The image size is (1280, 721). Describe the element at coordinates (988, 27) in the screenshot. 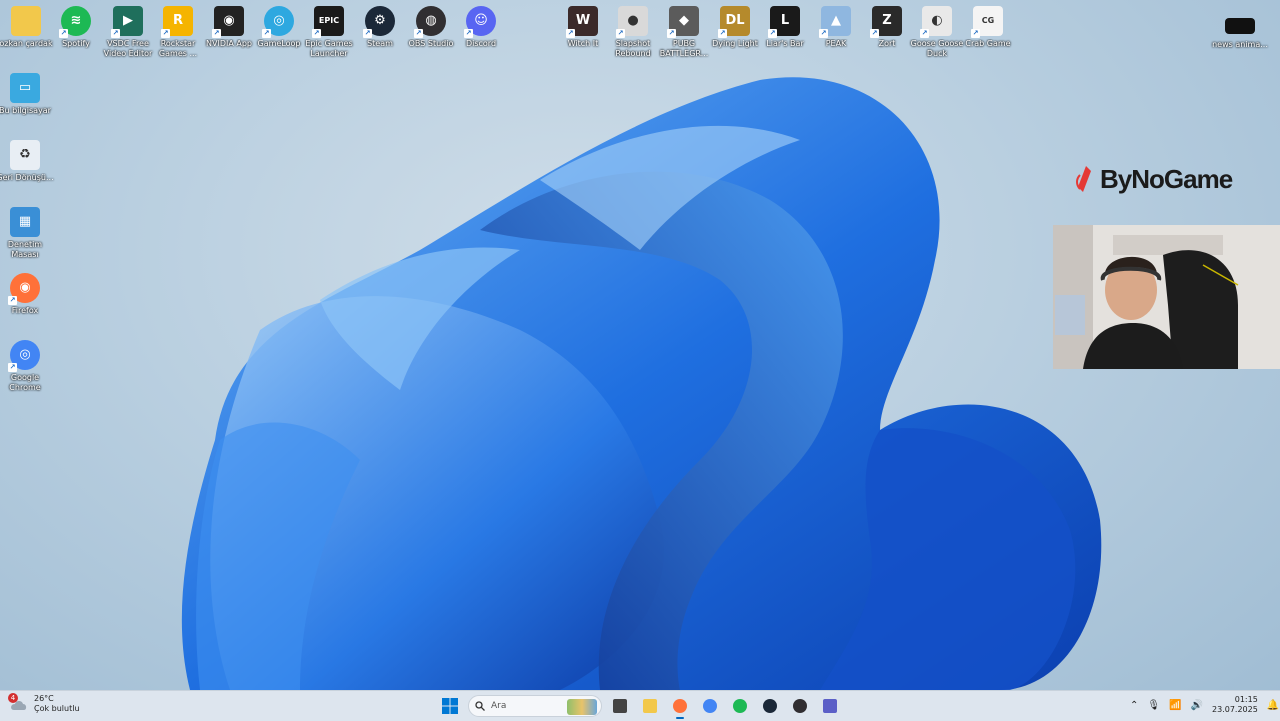

I see `desktop-icon-crab-game: CG ↗ Crab Game` at that location.